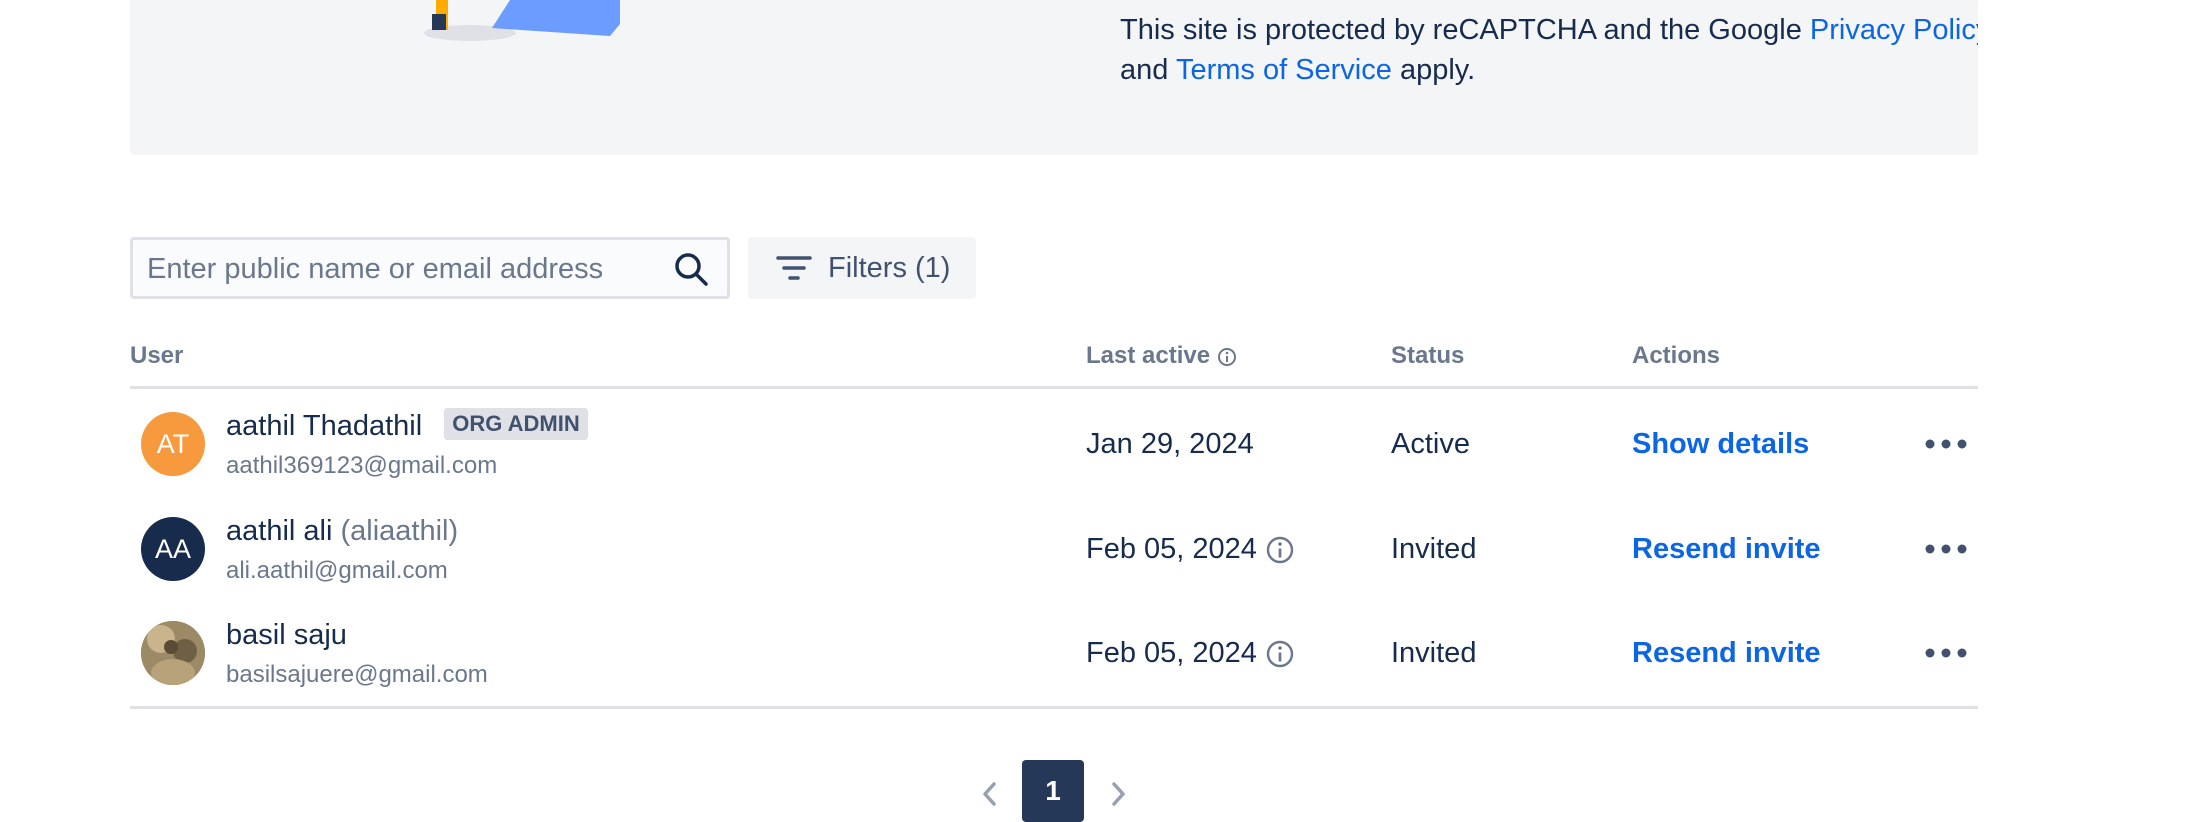 This screenshot has height=822, width=2186. I want to click on search-input, so click(402, 269).